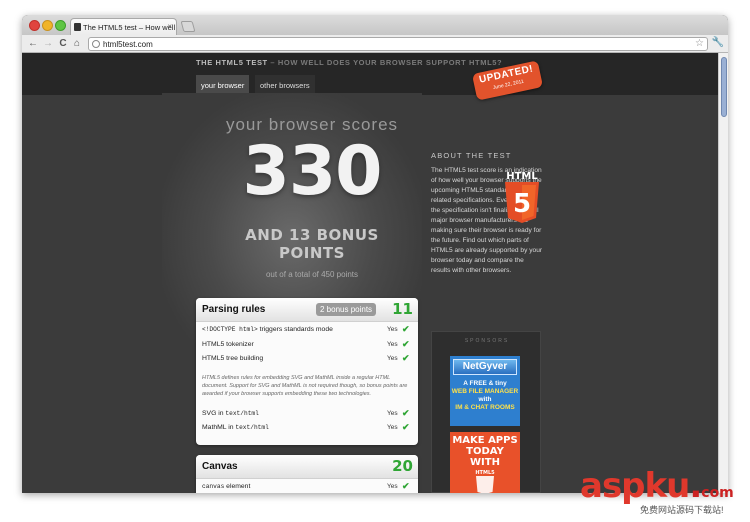  I want to click on bookmark-star-icon: ☆, so click(699, 43).